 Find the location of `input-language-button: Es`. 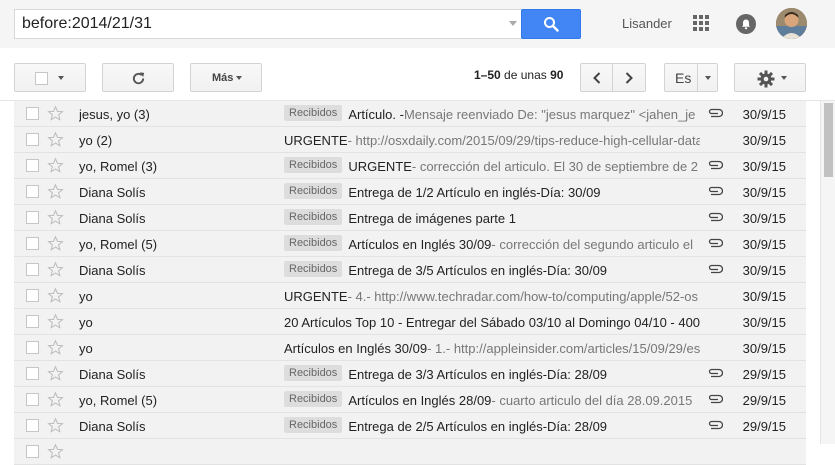

input-language-button: Es is located at coordinates (691, 77).